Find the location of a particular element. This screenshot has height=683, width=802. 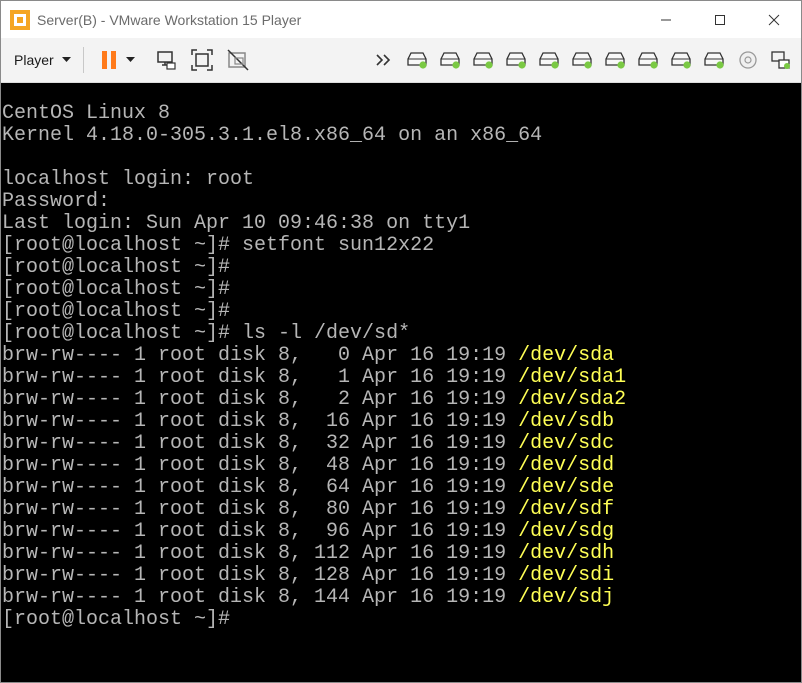

maximize-icon is located at coordinates (720, 19).